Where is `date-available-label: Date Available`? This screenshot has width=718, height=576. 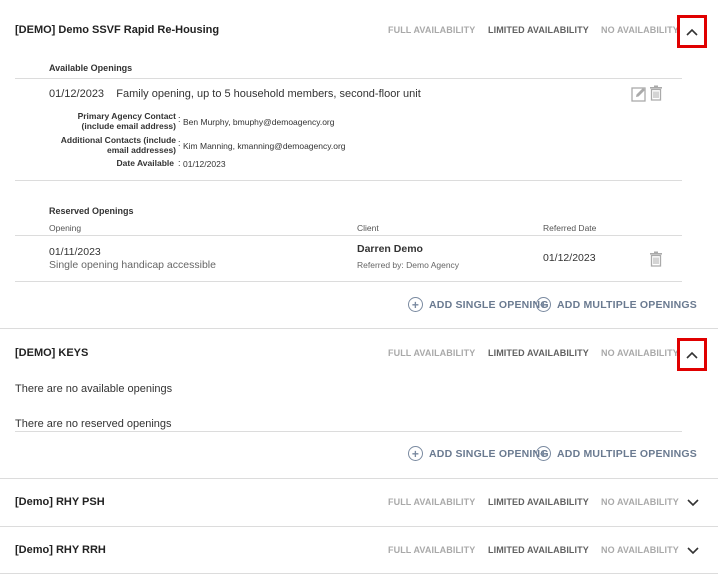 date-available-label: Date Available is located at coordinates (145, 163).